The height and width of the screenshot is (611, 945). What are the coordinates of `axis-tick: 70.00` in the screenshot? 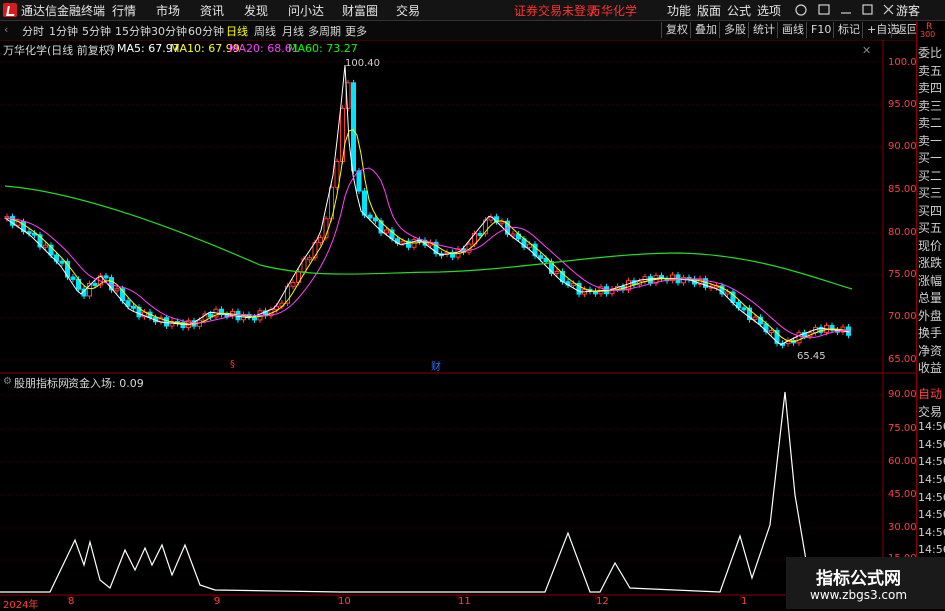 It's located at (902, 316).